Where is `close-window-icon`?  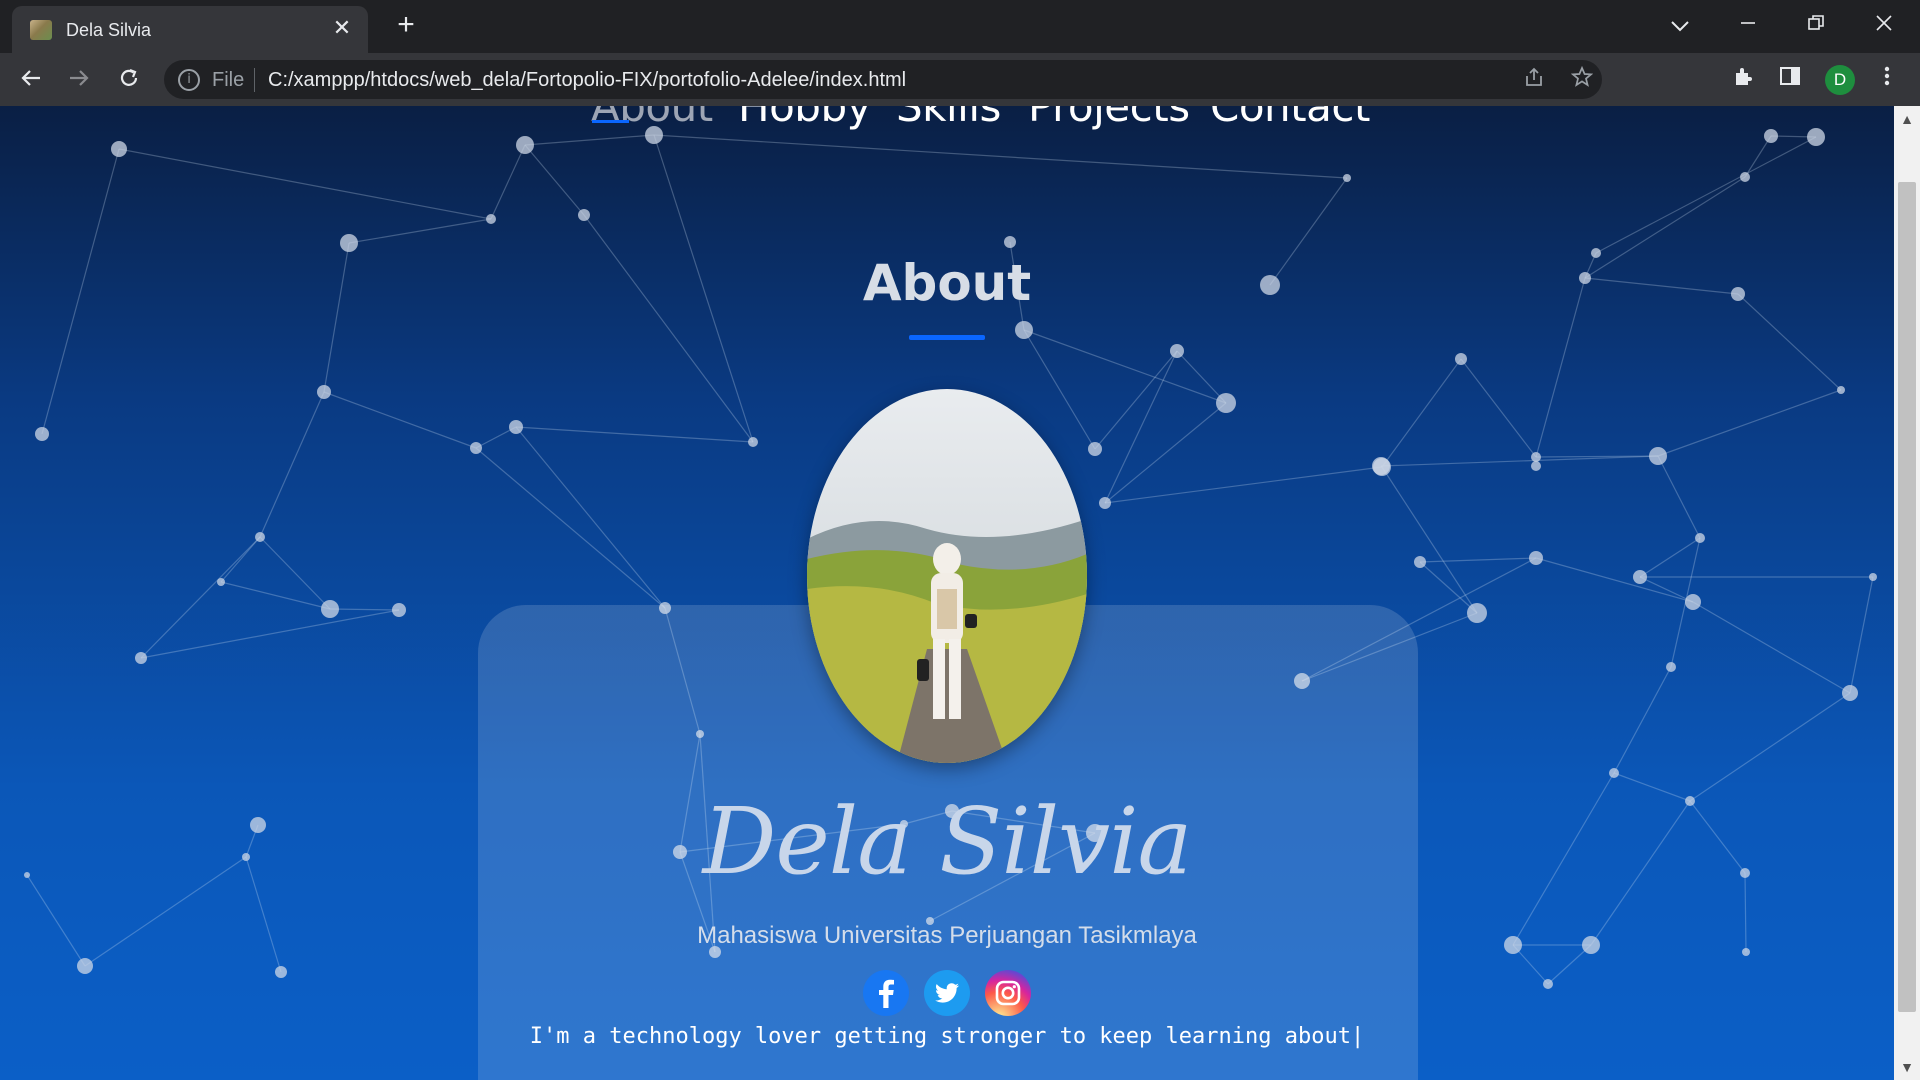 close-window-icon is located at coordinates (1884, 26).